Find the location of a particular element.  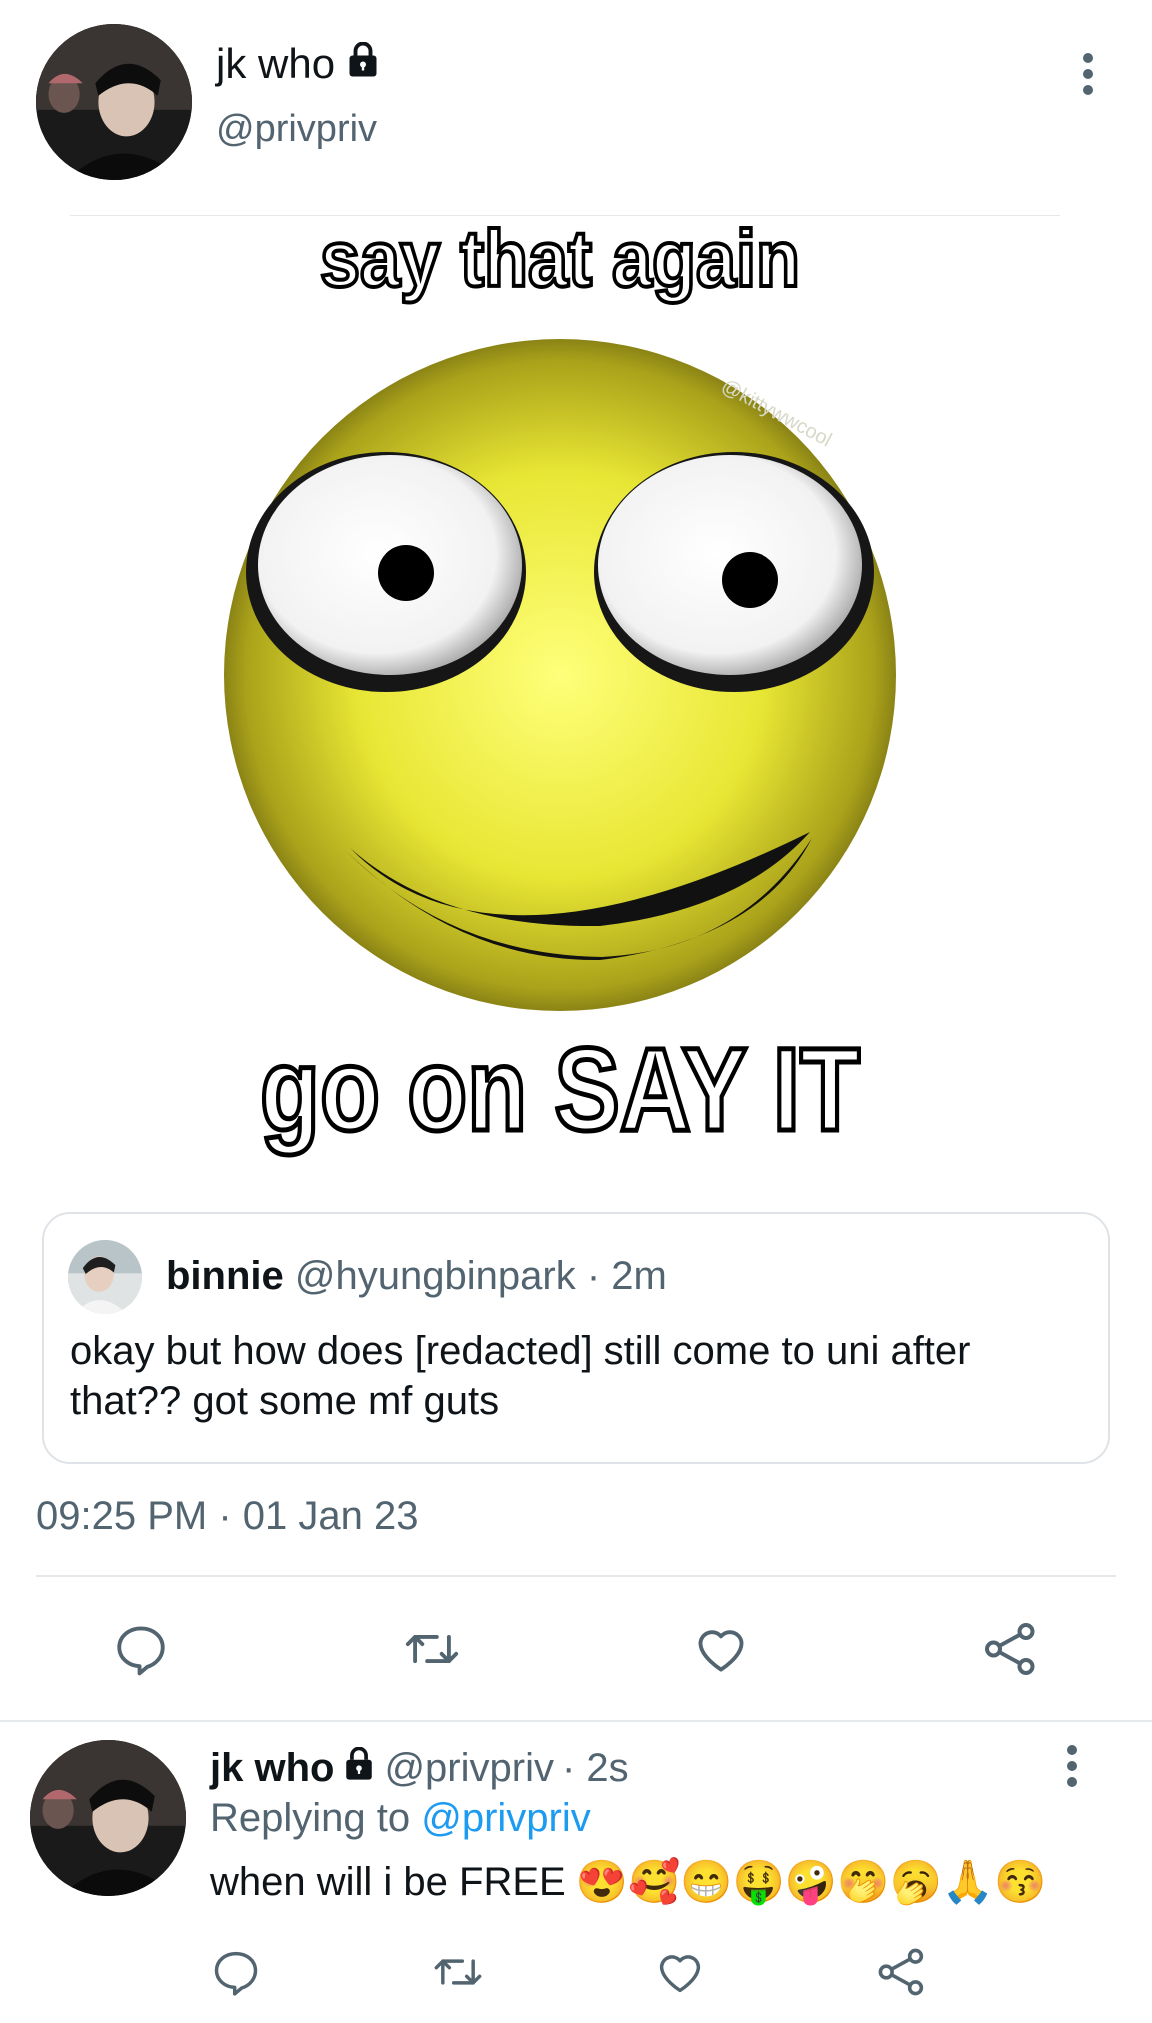

quoted-author-handle: @hyungbinpark is located at coordinates (435, 1276).